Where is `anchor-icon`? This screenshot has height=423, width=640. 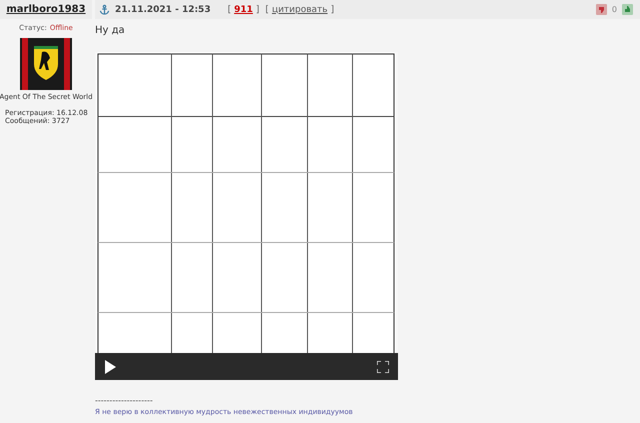
anchor-icon is located at coordinates (104, 9).